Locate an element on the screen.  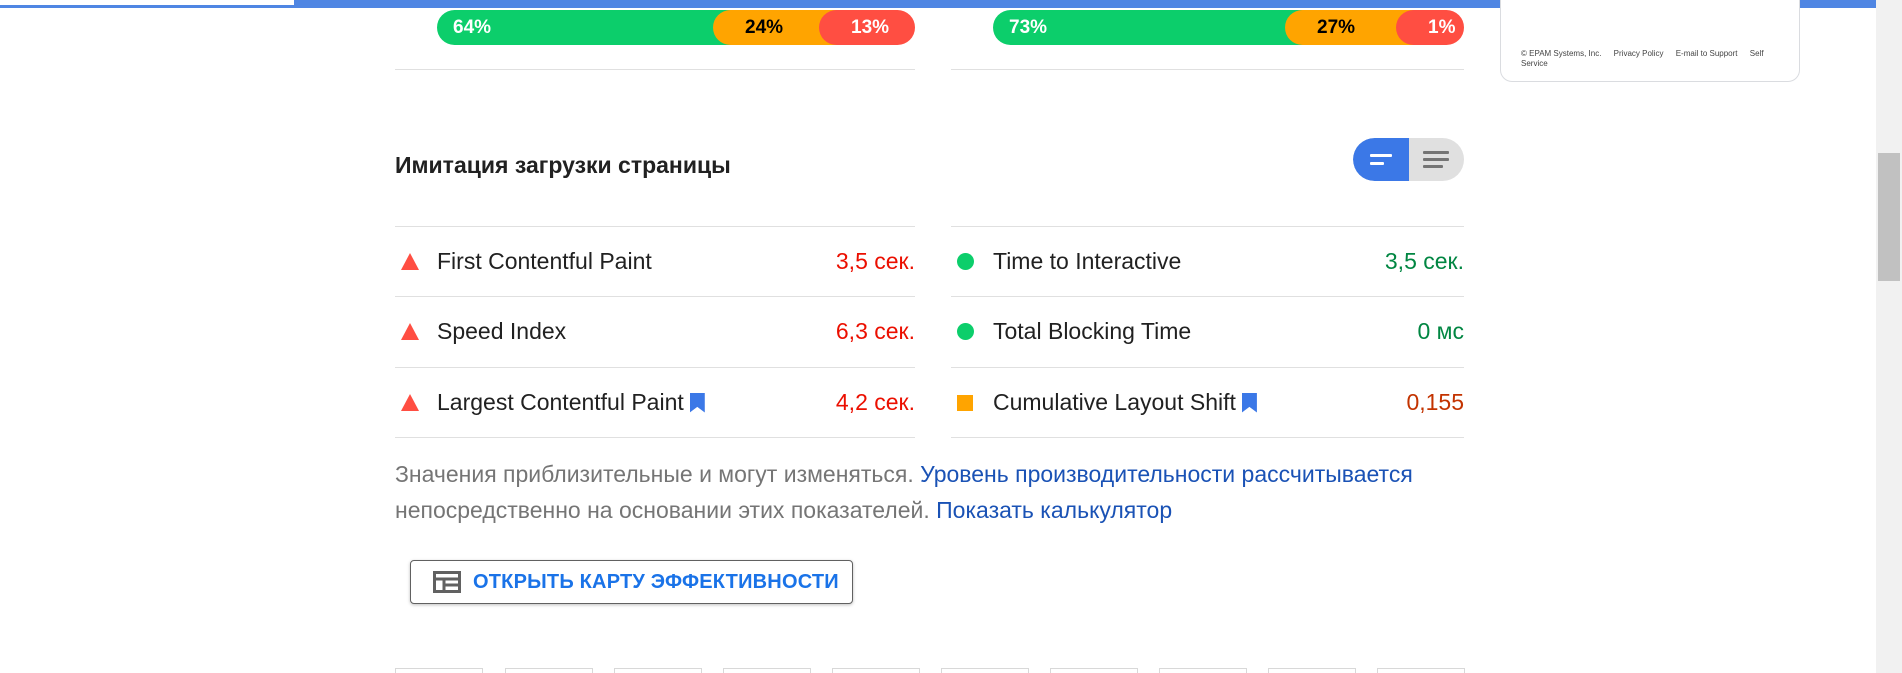
metric-first-contentful-paint: First Contentful Paint 3,5 сек. is located at coordinates (655, 261).